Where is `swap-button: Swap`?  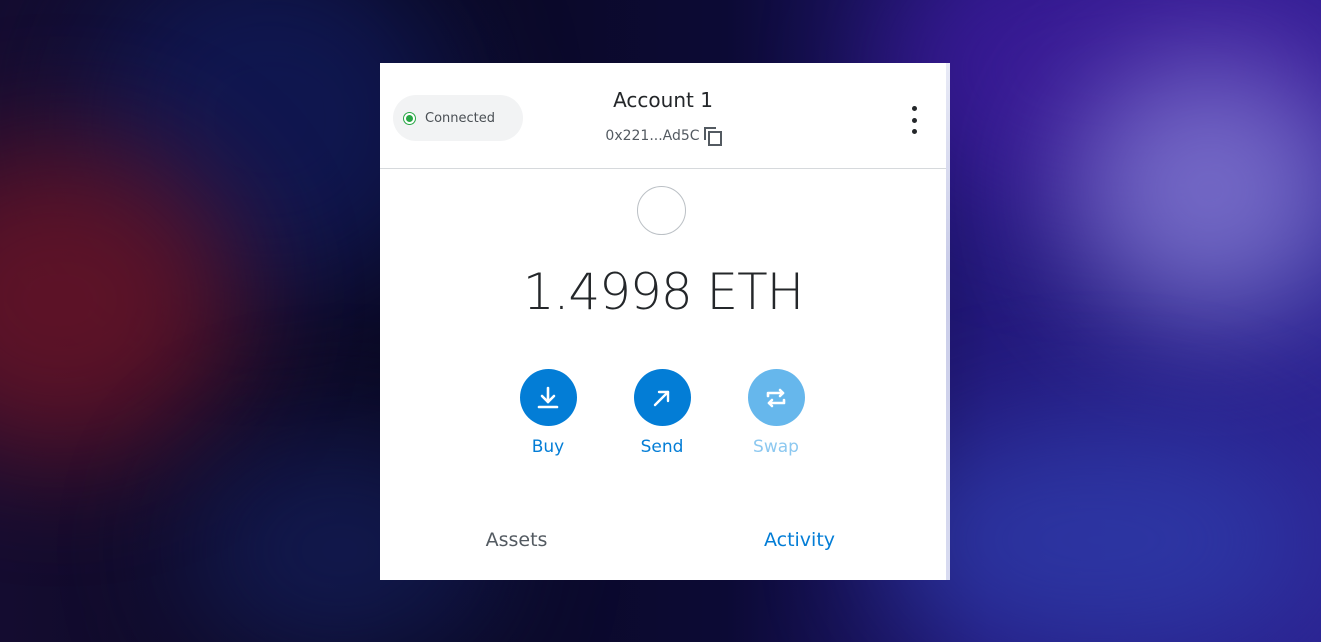 swap-button: Swap is located at coordinates (776, 413).